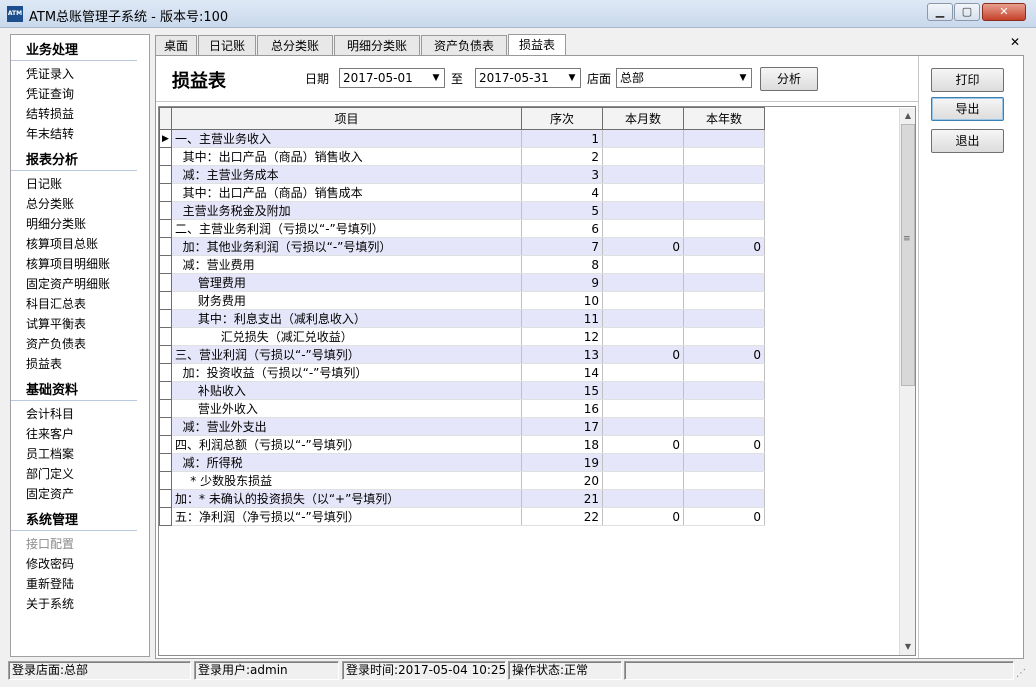  What do you see at coordinates (562, 336) in the screenshot?
I see `cell-seq: 12` at bounding box center [562, 336].